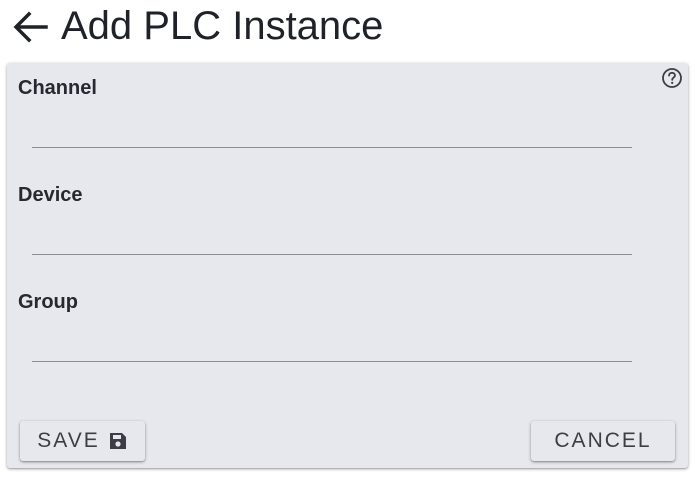 Image resolution: width=695 pixels, height=479 pixels. Describe the element at coordinates (57, 88) in the screenshot. I see `channel-label: Channel` at that location.